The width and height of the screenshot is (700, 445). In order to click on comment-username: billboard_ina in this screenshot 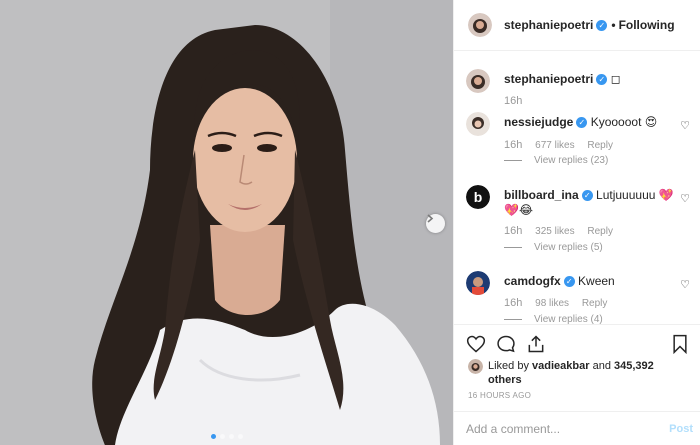, I will do `click(541, 195)`.